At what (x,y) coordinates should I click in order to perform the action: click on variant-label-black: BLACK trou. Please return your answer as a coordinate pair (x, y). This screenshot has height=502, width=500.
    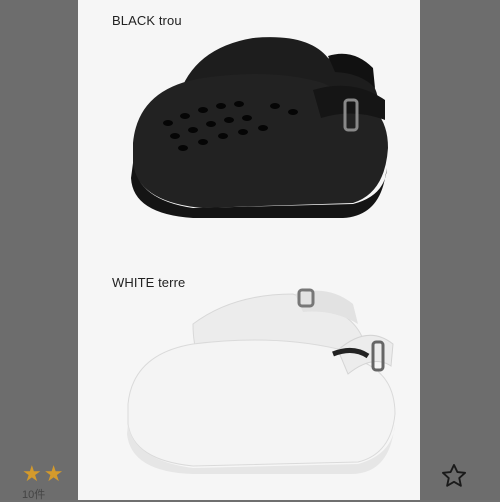
    Looking at the image, I should click on (147, 20).